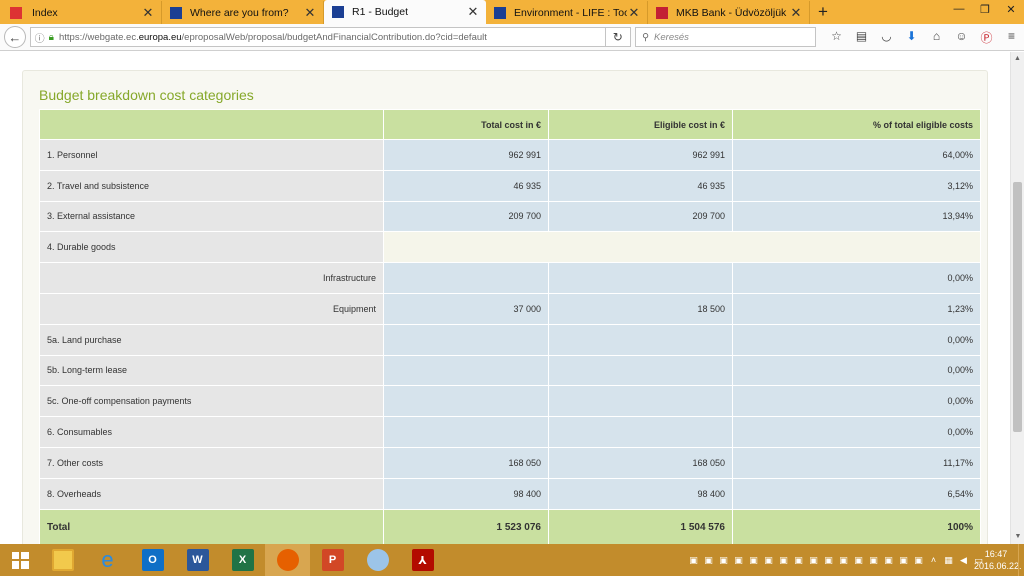 This screenshot has height=576, width=1024. I want to click on volume-icon: ◀, so click(963, 560).